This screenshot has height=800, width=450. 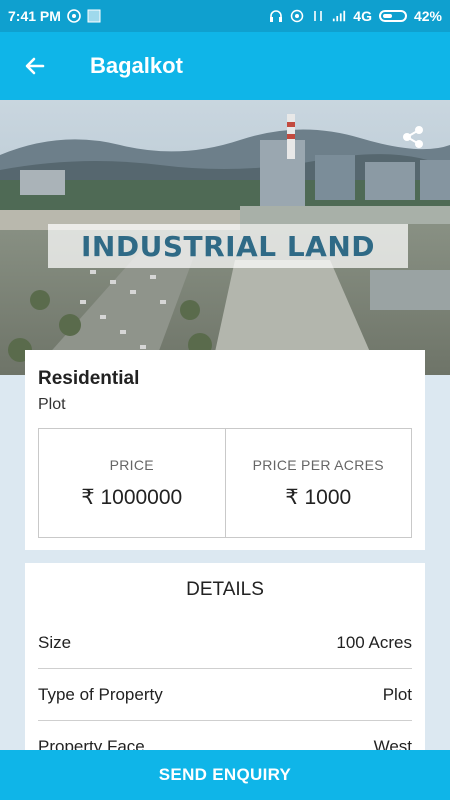 What do you see at coordinates (131, 464) in the screenshot?
I see `price-label: PRICE` at bounding box center [131, 464].